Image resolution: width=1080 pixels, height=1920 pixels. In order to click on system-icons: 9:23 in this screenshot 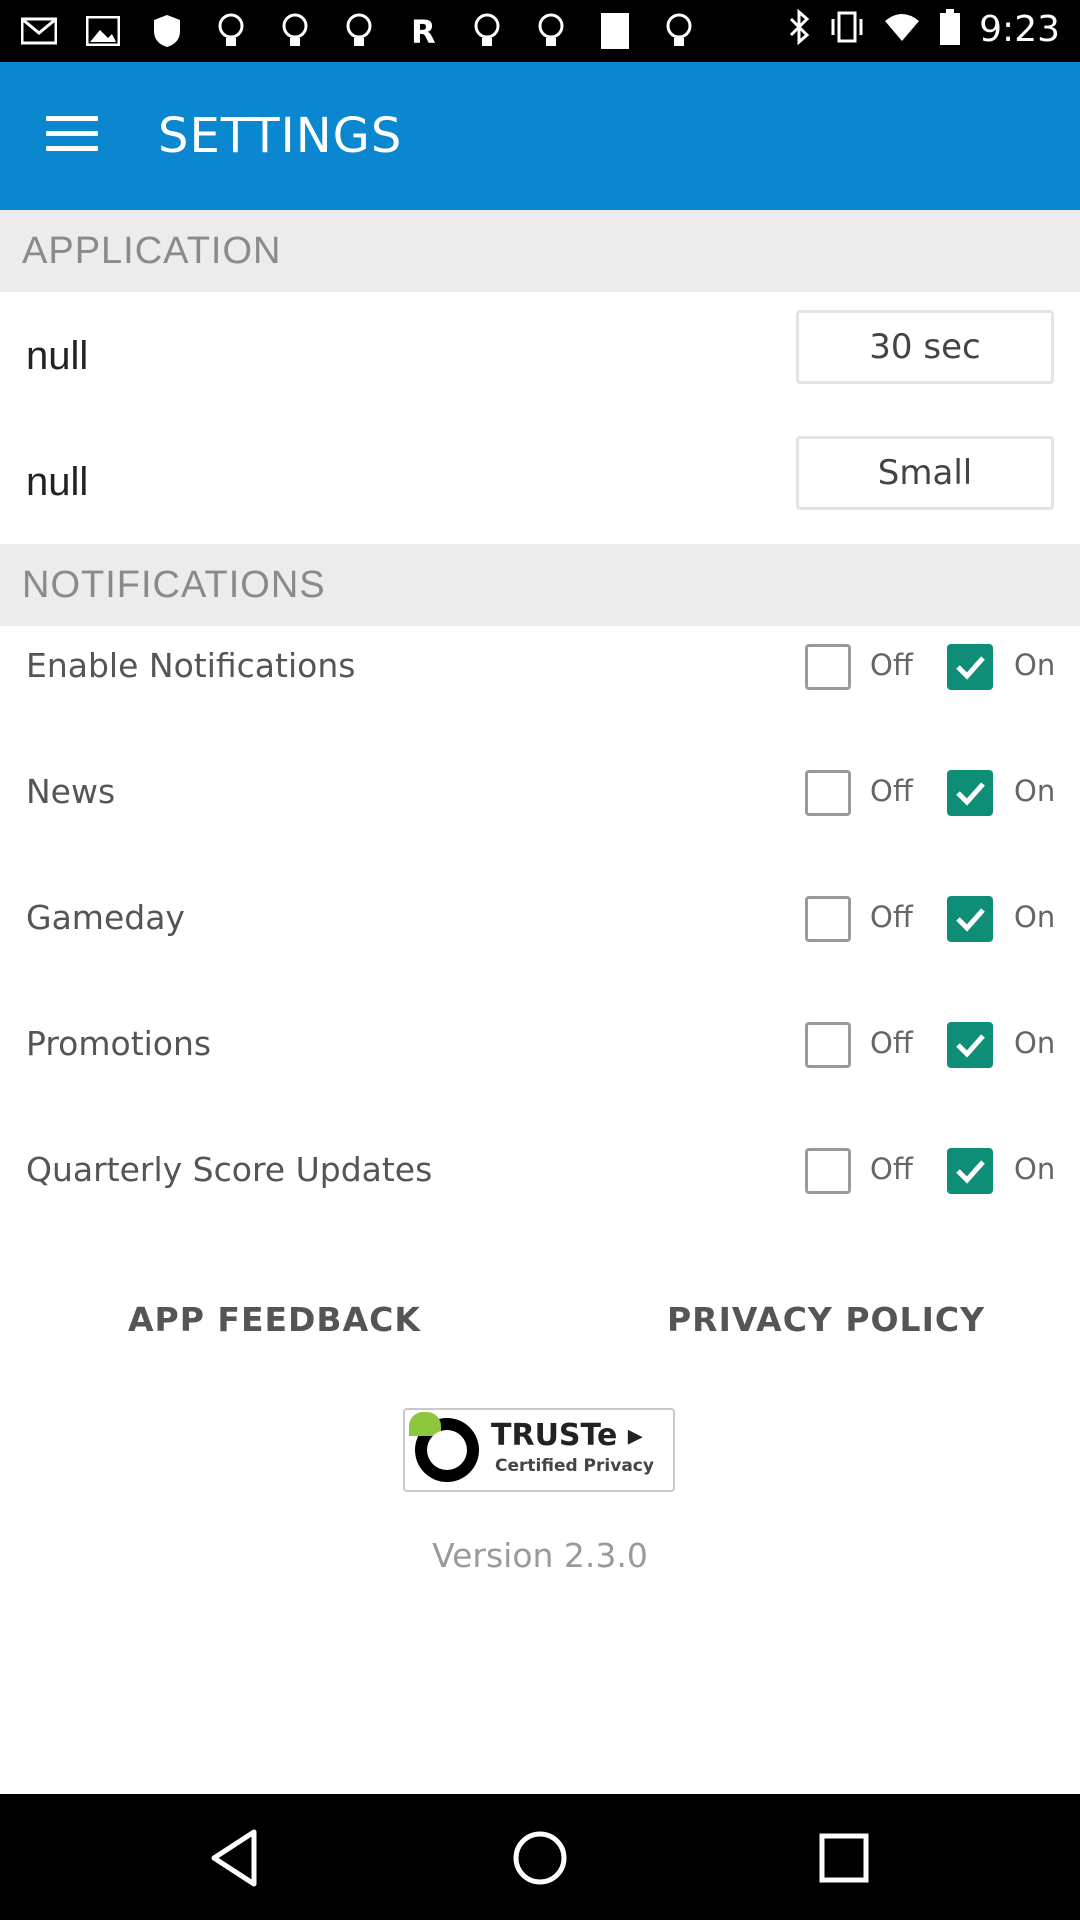, I will do `click(923, 29)`.